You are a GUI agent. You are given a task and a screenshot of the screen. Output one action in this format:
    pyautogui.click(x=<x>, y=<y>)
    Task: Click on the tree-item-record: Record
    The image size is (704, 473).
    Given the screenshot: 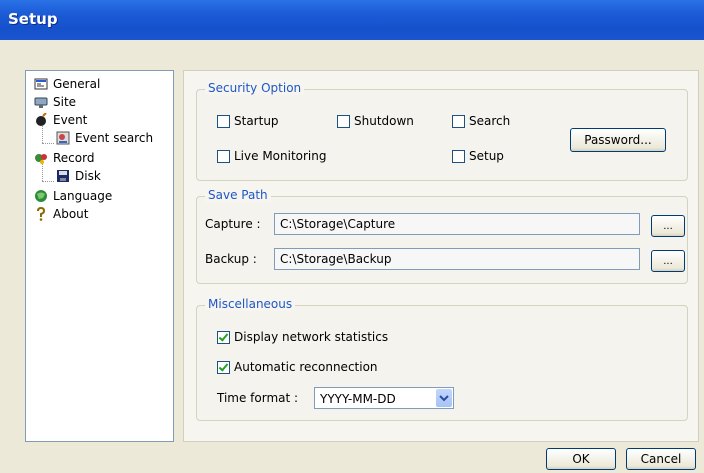 What is the action you would take?
    pyautogui.click(x=64, y=158)
    